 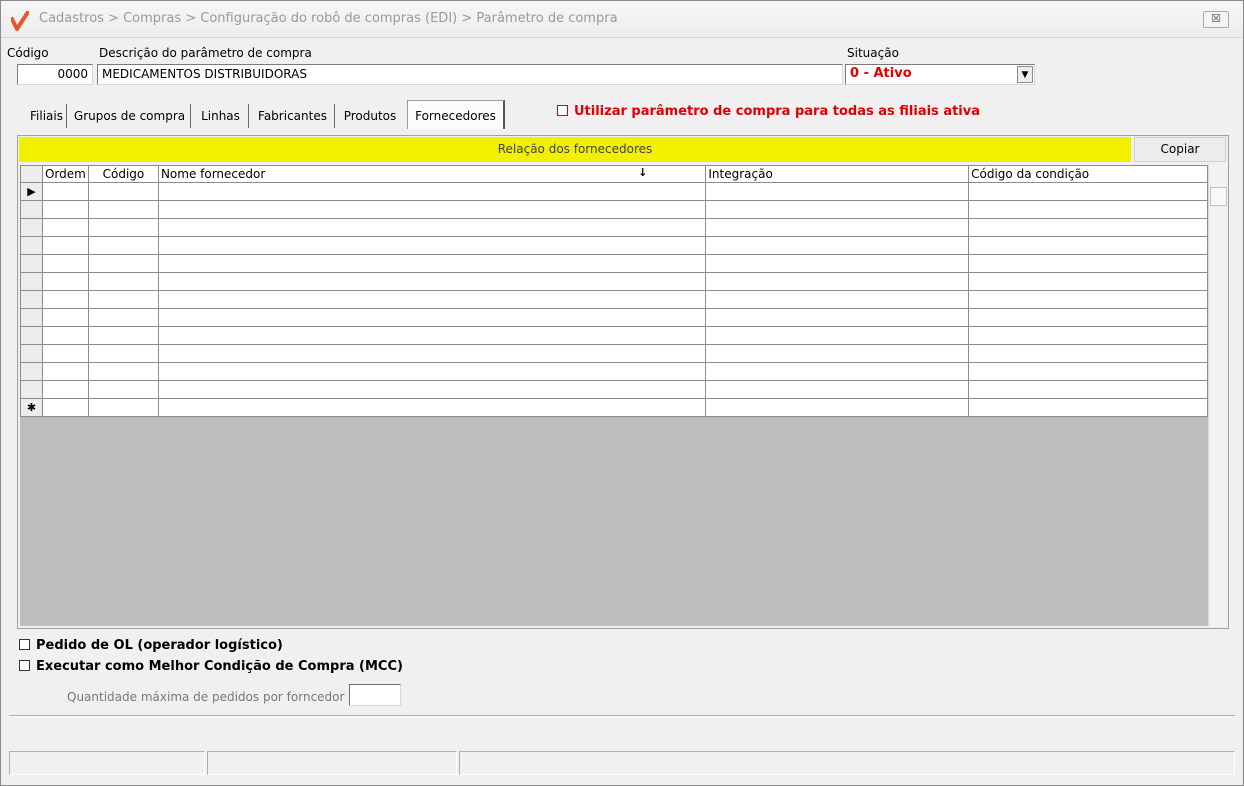 What do you see at coordinates (123, 174) in the screenshot?
I see `col-codigo: Código` at bounding box center [123, 174].